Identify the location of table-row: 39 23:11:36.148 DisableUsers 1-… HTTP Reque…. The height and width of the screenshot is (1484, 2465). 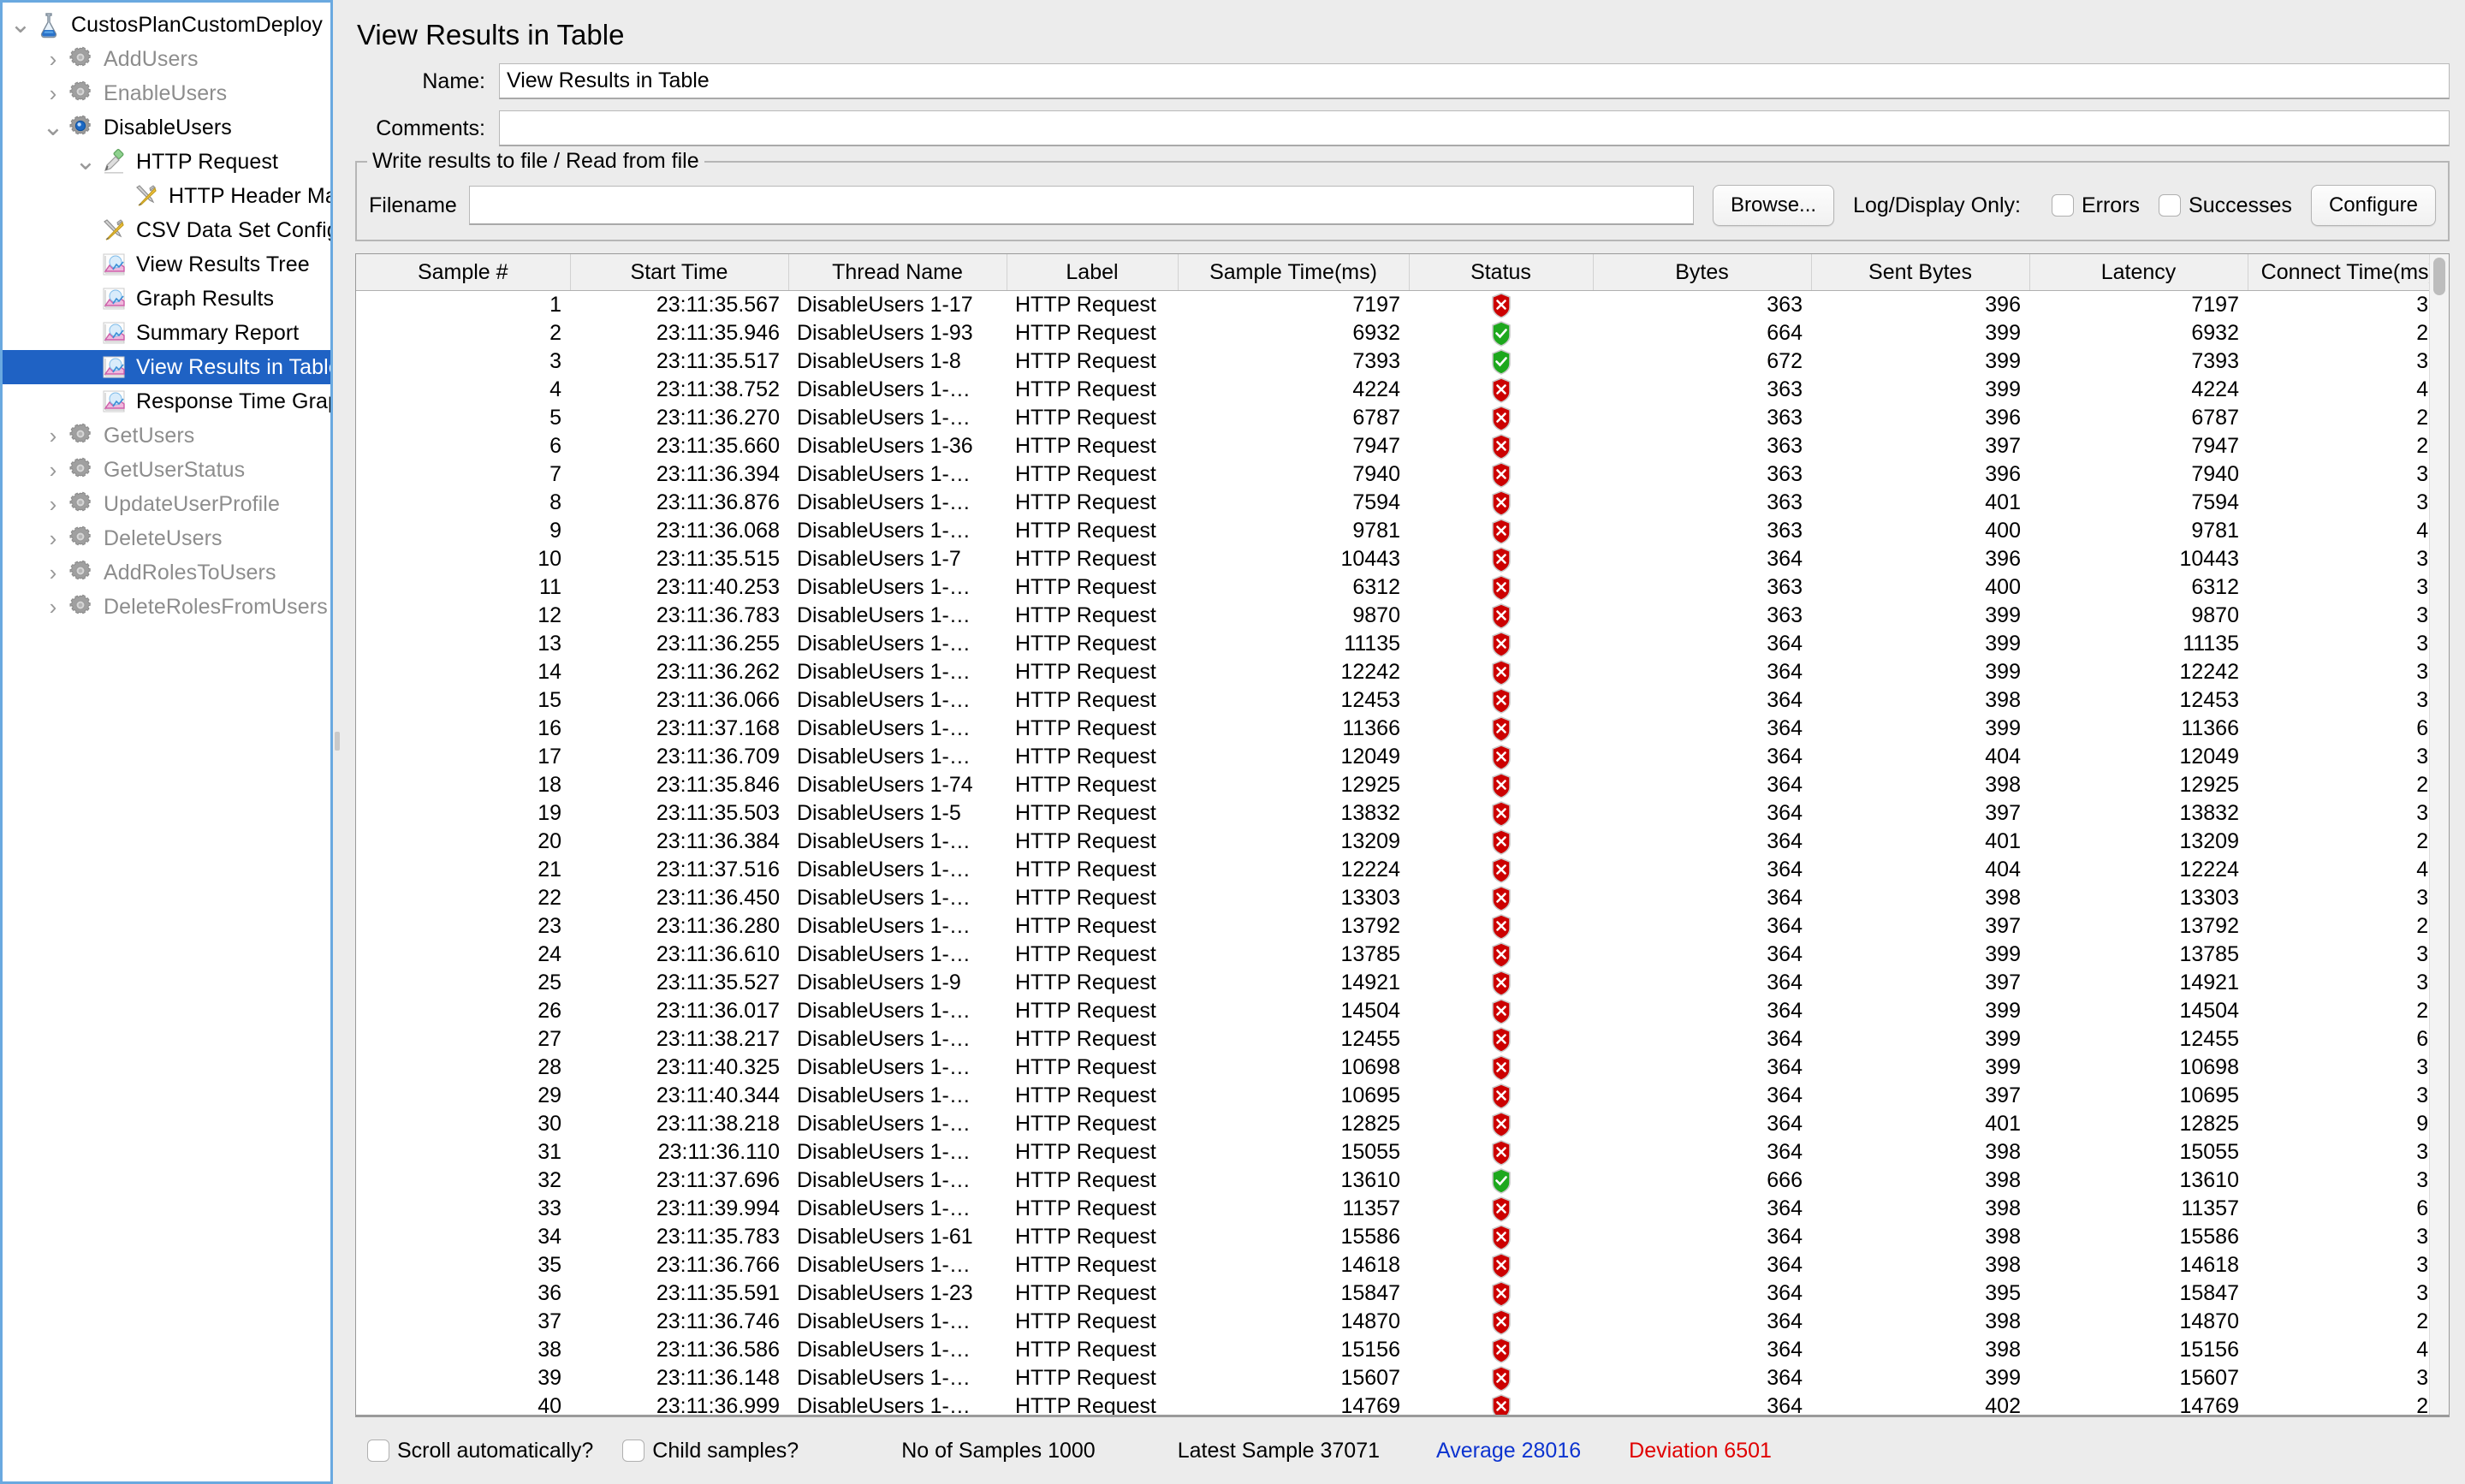
(1402, 1378).